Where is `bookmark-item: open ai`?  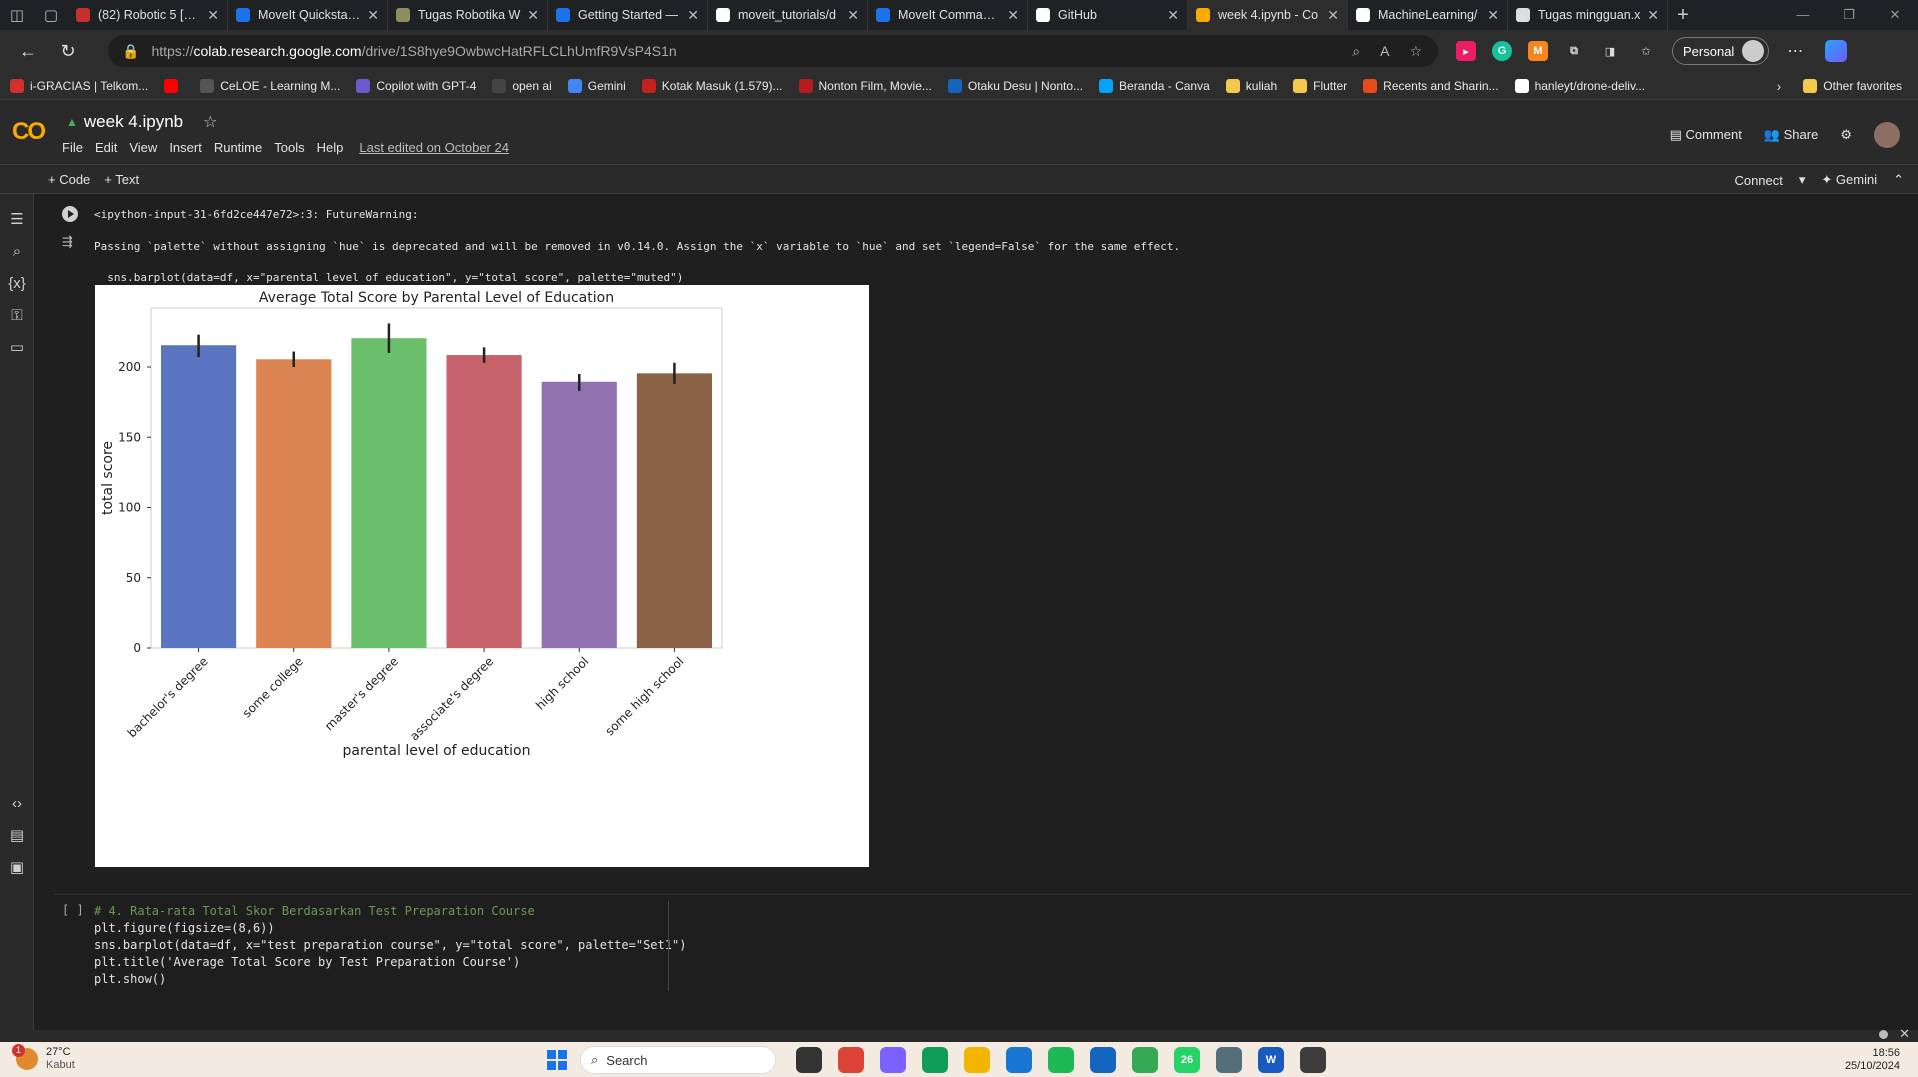
bookmark-item: open ai is located at coordinates (522, 85).